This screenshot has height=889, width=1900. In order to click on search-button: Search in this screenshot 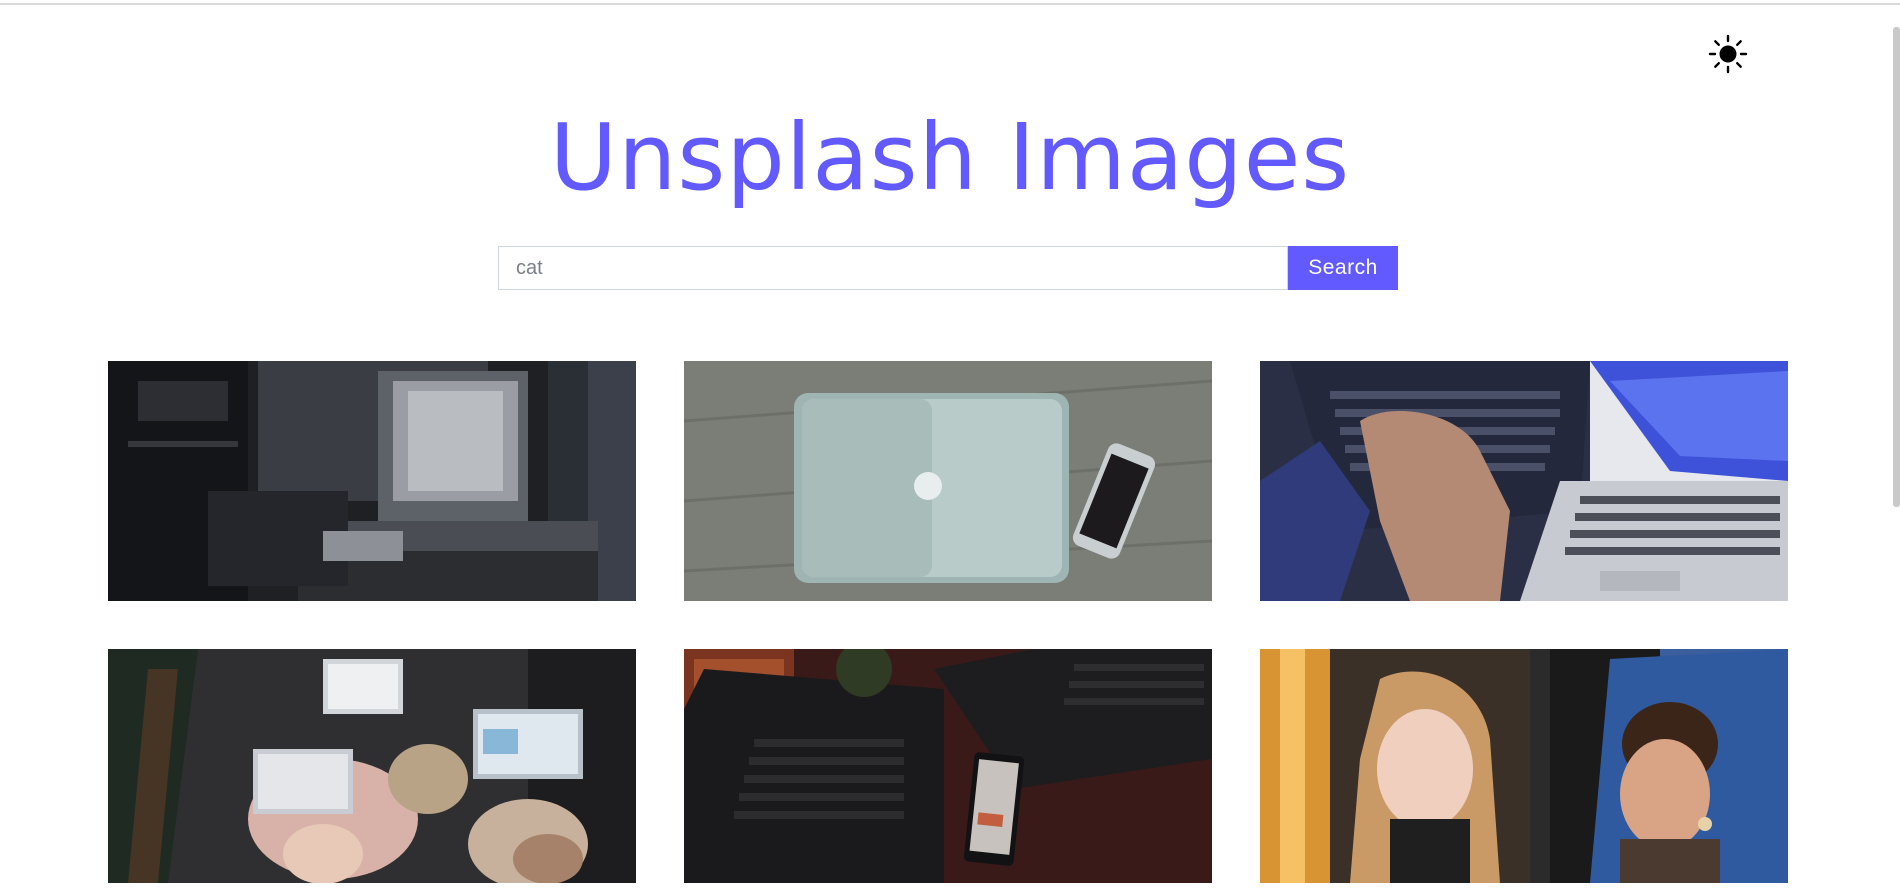, I will do `click(1343, 268)`.